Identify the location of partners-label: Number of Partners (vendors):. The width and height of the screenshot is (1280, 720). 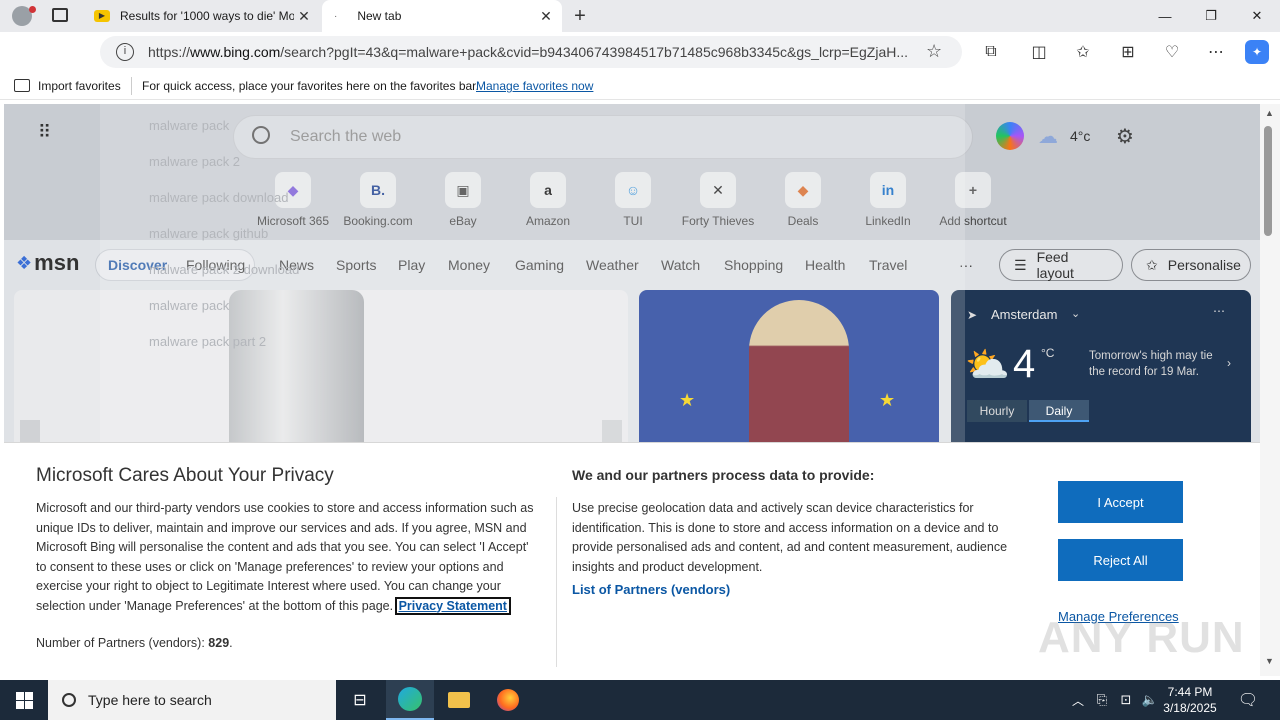
(120, 643).